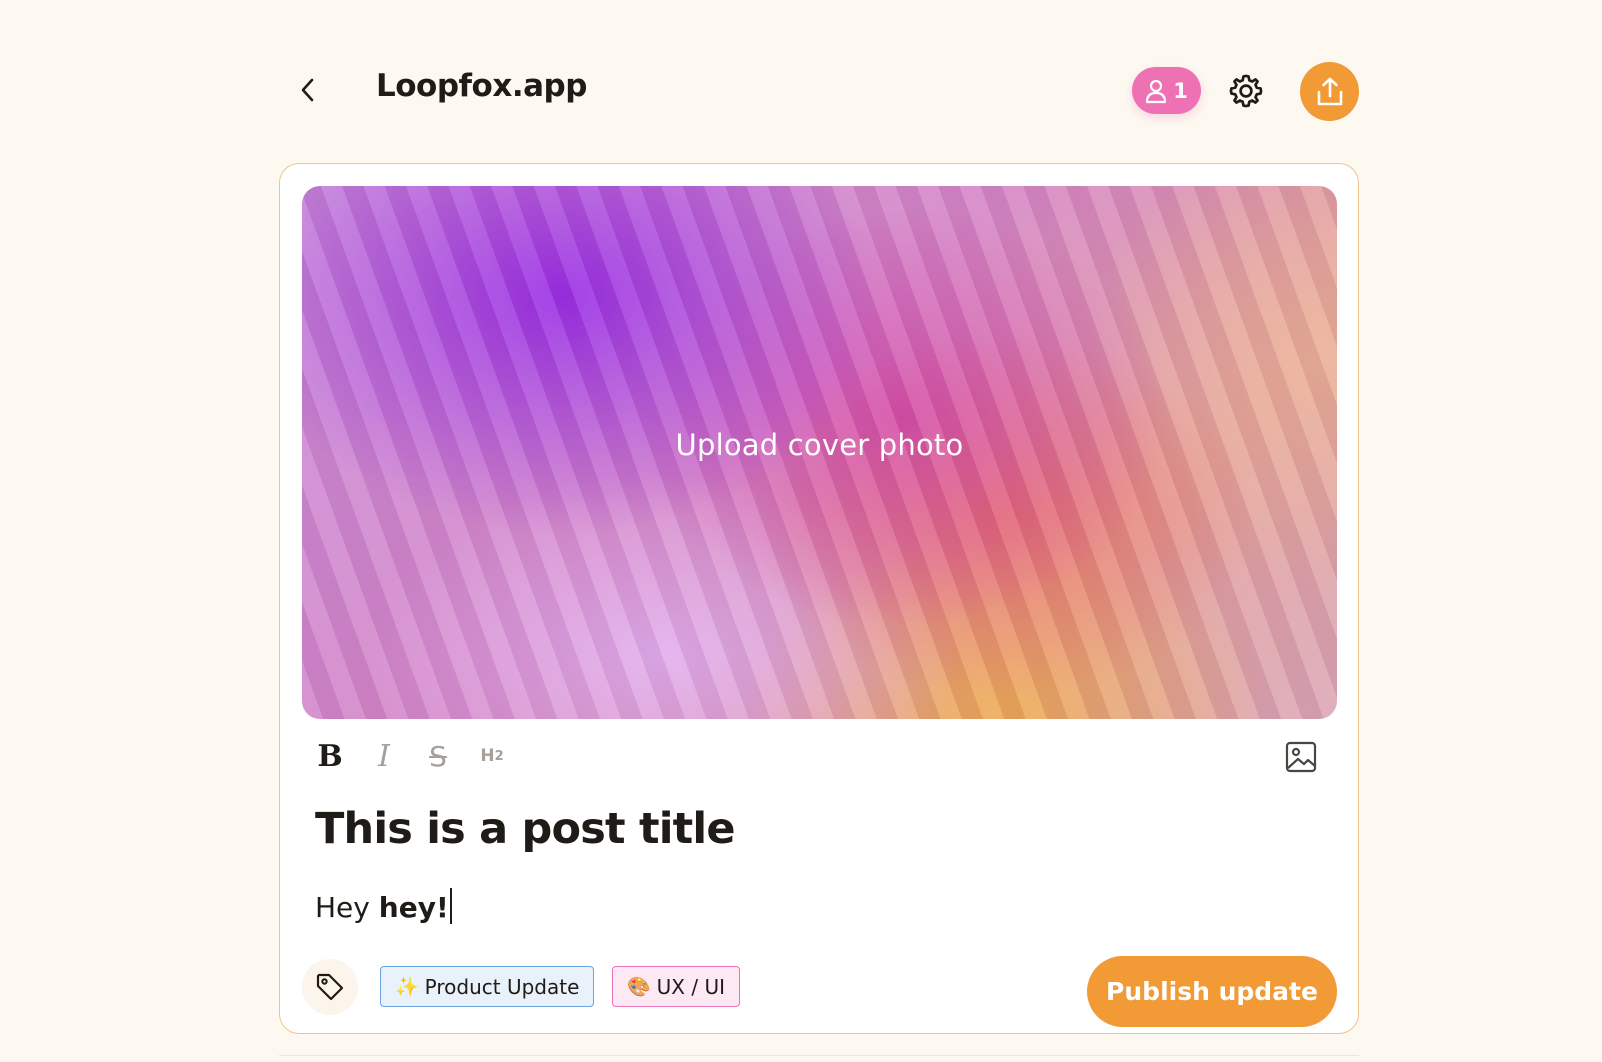  I want to click on heading-button: H2, so click(492, 756).